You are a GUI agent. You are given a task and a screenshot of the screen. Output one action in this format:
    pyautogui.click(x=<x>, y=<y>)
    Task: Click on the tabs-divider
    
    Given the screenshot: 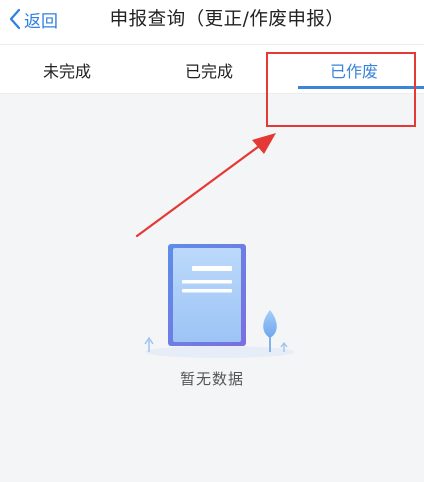 What is the action you would take?
    pyautogui.click(x=212, y=93)
    